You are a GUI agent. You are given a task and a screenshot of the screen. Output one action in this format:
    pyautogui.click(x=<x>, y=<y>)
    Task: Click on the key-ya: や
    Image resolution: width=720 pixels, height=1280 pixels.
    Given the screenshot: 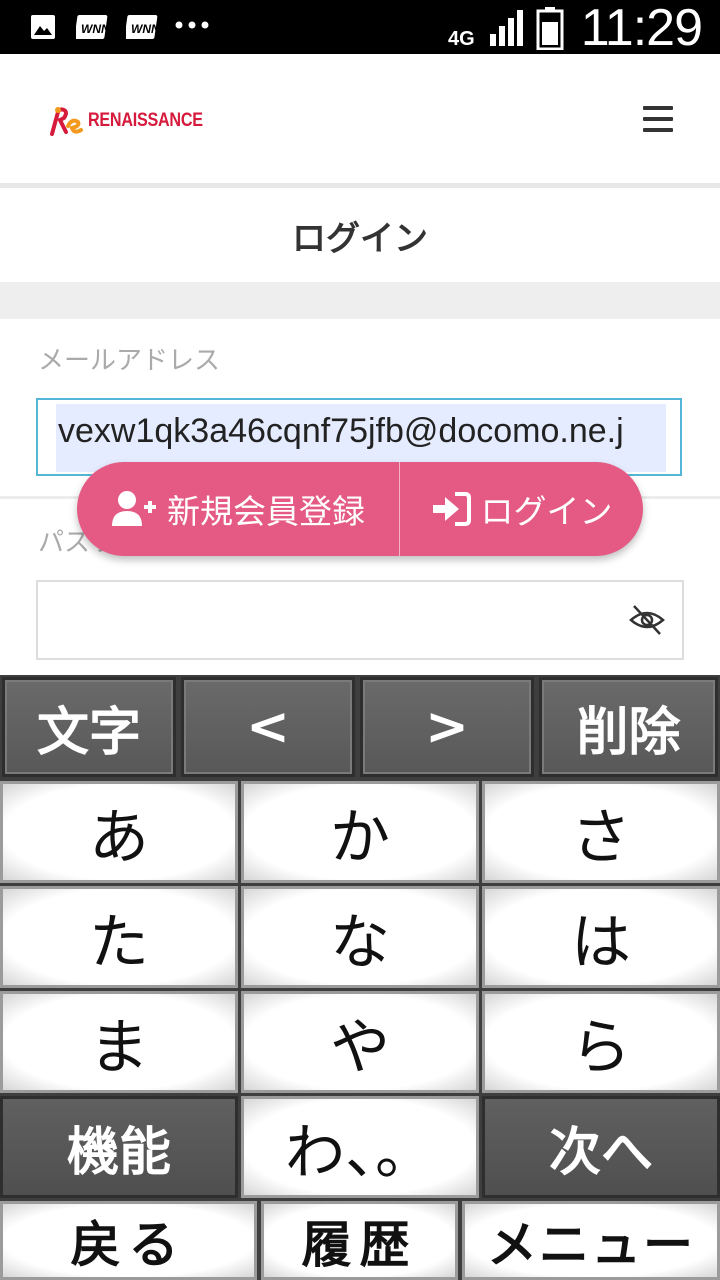 What is the action you would take?
    pyautogui.click(x=360, y=1042)
    